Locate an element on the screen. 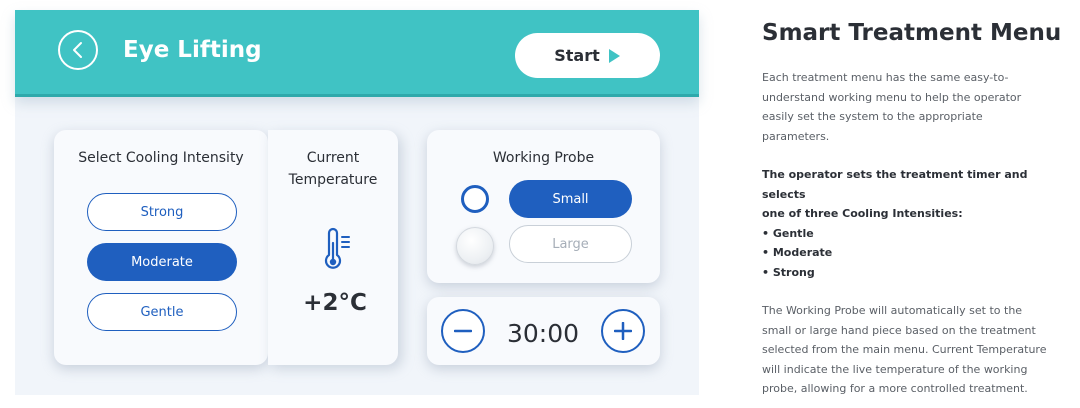 The width and height of the screenshot is (1080, 408). working-probe-title: Working Probe is located at coordinates (543, 158).